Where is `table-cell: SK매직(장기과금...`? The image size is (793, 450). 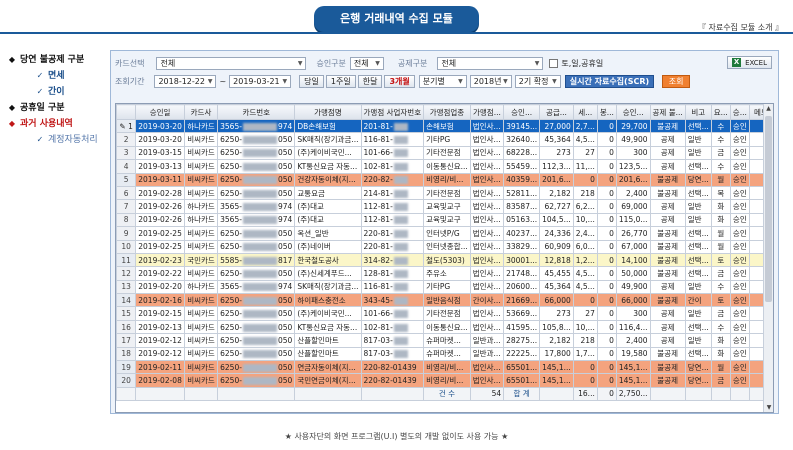 table-cell: SK매직(장기과금... is located at coordinates (328, 287).